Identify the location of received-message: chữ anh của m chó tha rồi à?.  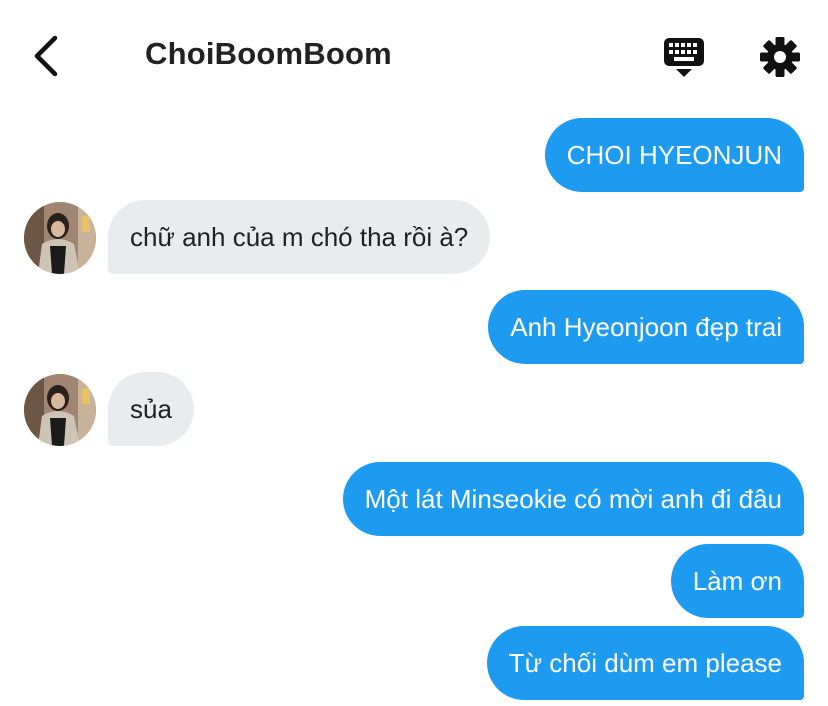
(299, 237).